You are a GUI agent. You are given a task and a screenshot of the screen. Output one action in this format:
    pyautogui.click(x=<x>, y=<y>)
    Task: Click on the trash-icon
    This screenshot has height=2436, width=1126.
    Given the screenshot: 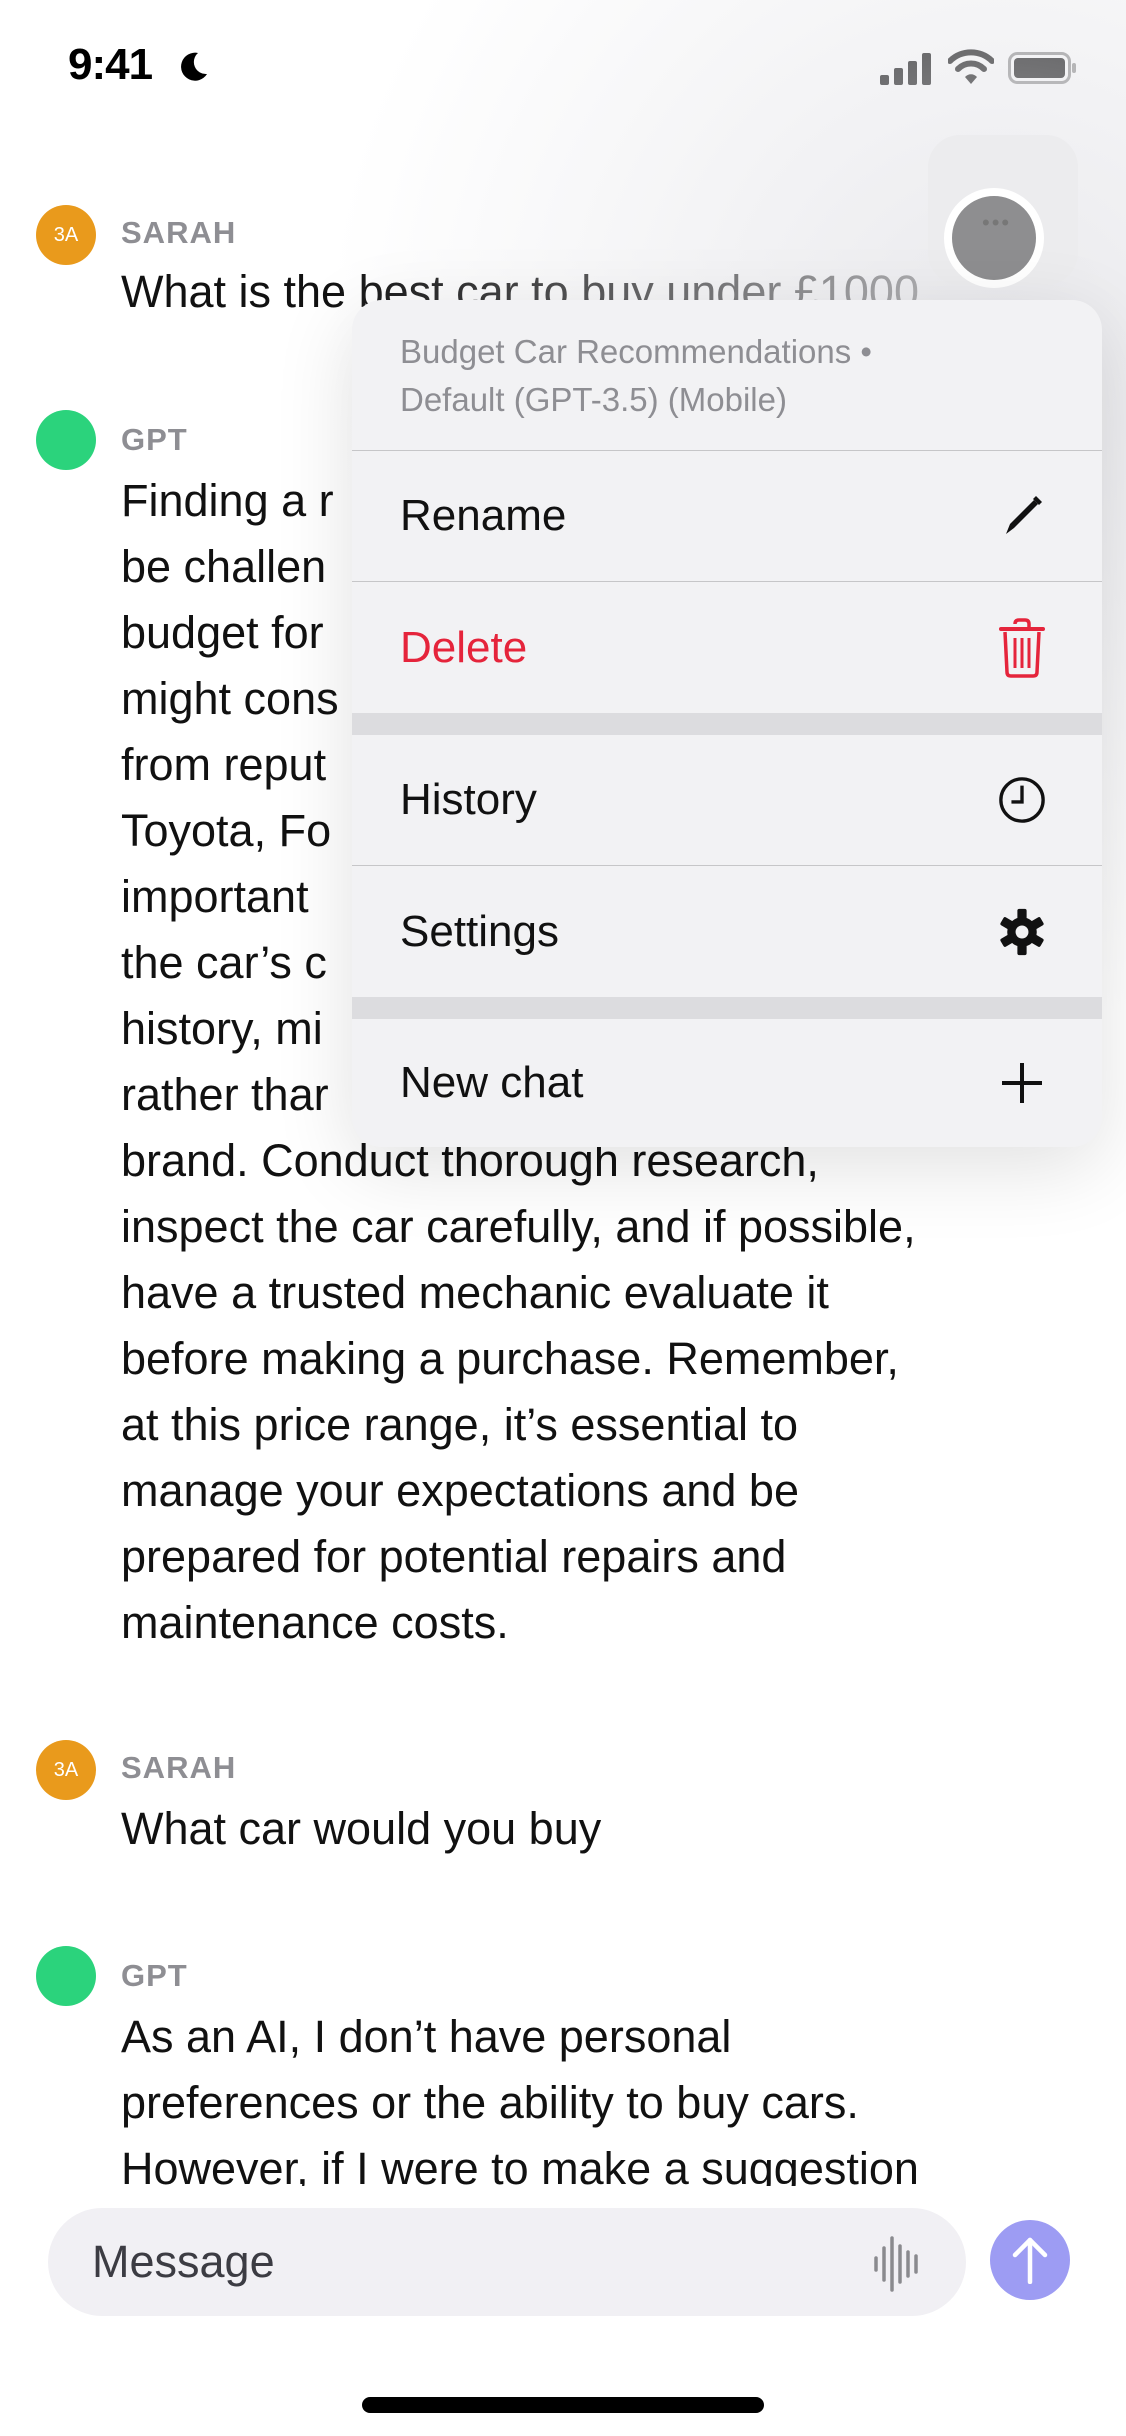 What is the action you would take?
    pyautogui.click(x=1022, y=647)
    